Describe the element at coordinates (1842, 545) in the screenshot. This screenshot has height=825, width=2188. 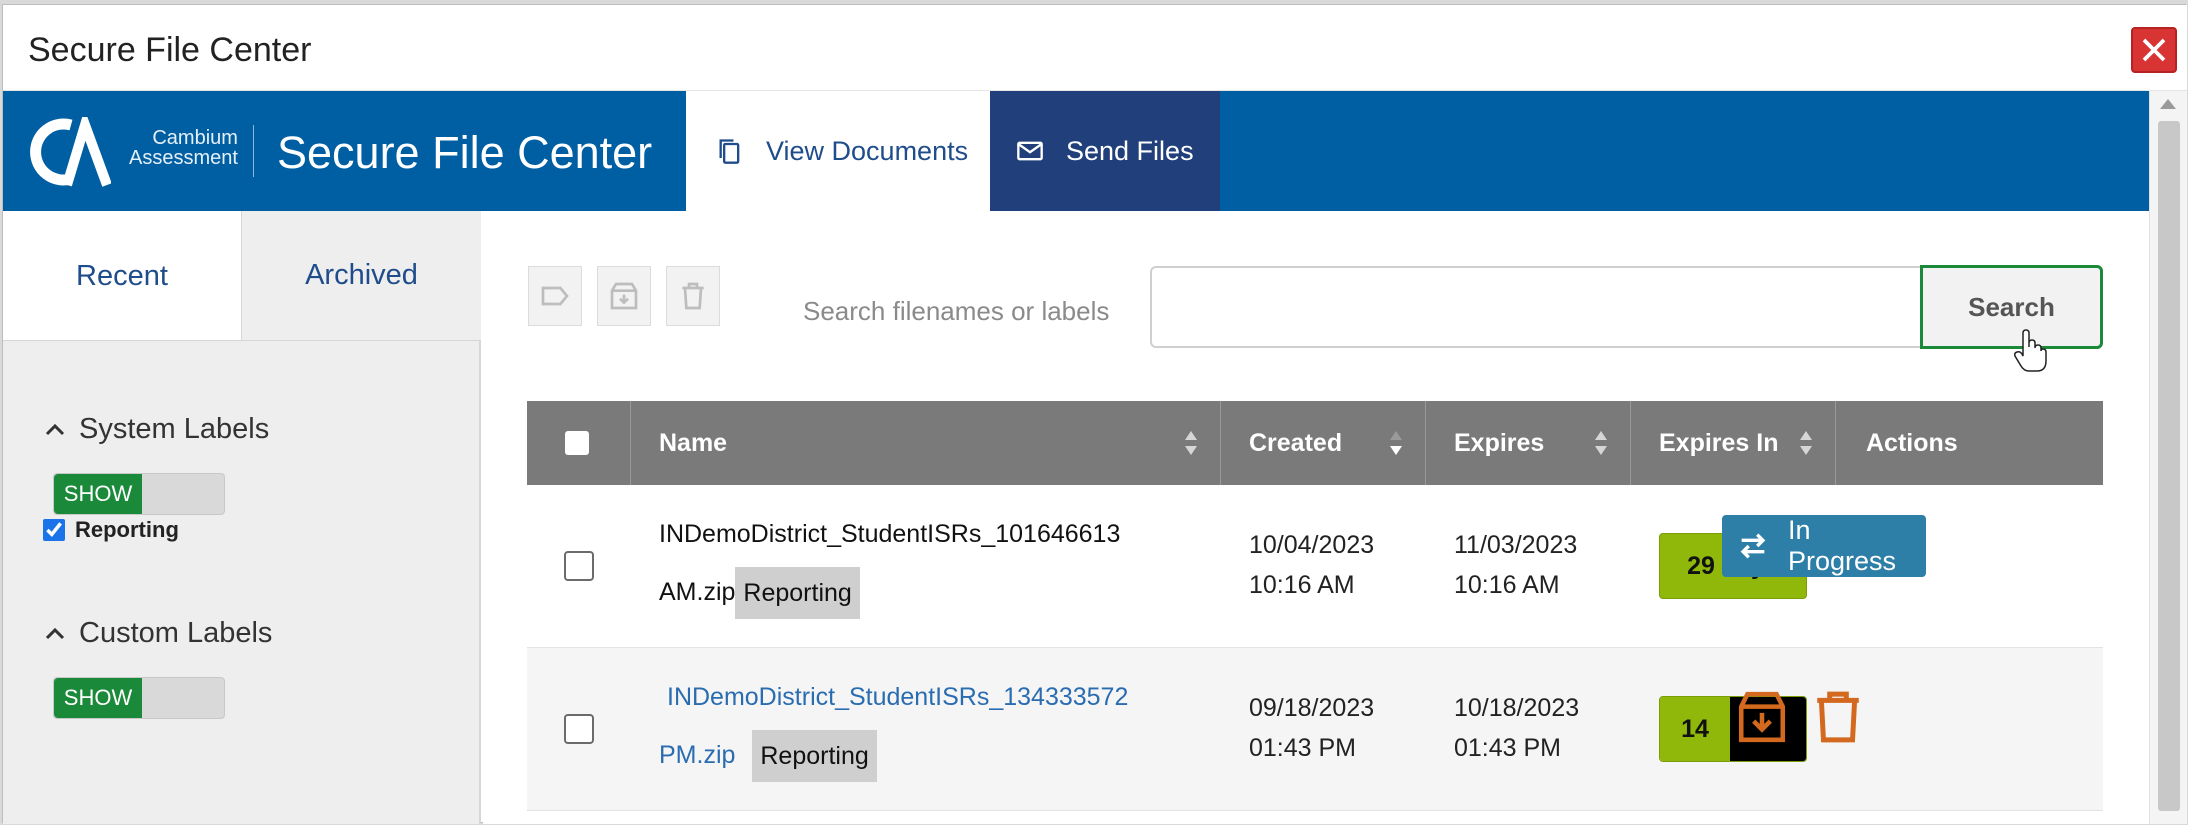
I see `in-progress-label: In Progress` at that location.